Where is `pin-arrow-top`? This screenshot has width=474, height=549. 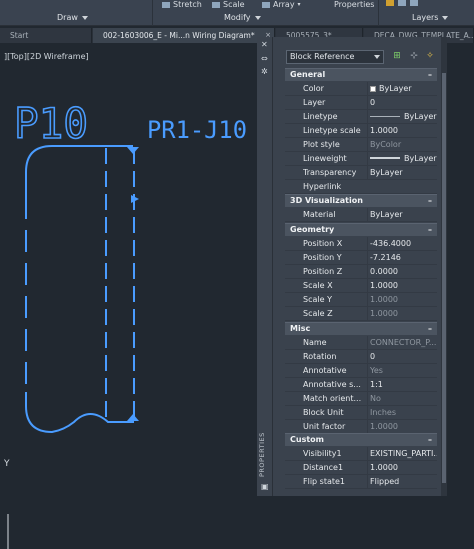 pin-arrow-top is located at coordinates (133, 150).